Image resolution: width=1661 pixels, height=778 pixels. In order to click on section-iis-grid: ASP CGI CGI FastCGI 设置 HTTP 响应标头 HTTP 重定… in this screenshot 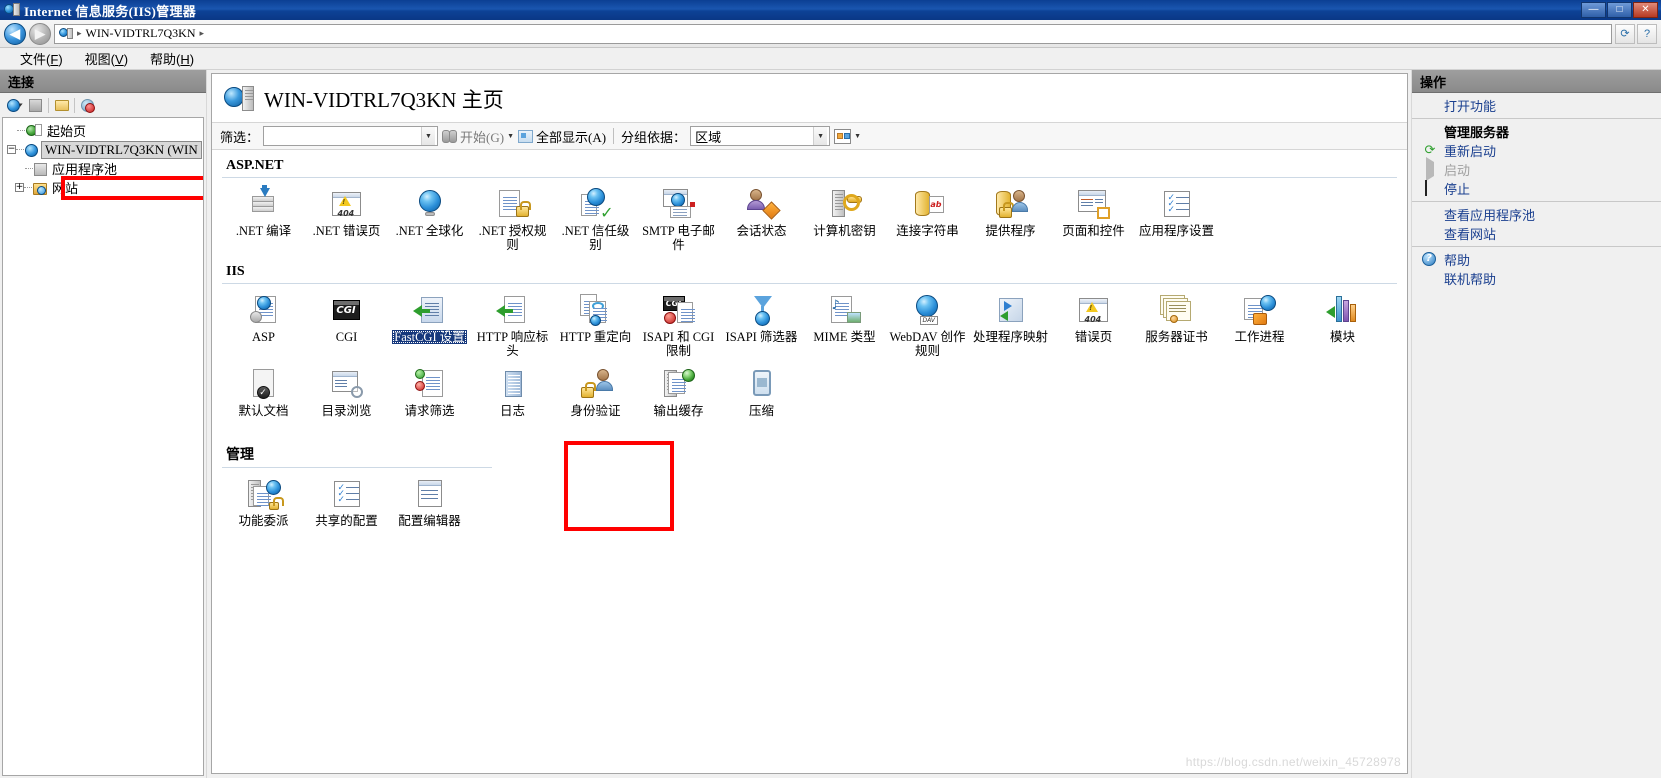, I will do `click(809, 362)`.